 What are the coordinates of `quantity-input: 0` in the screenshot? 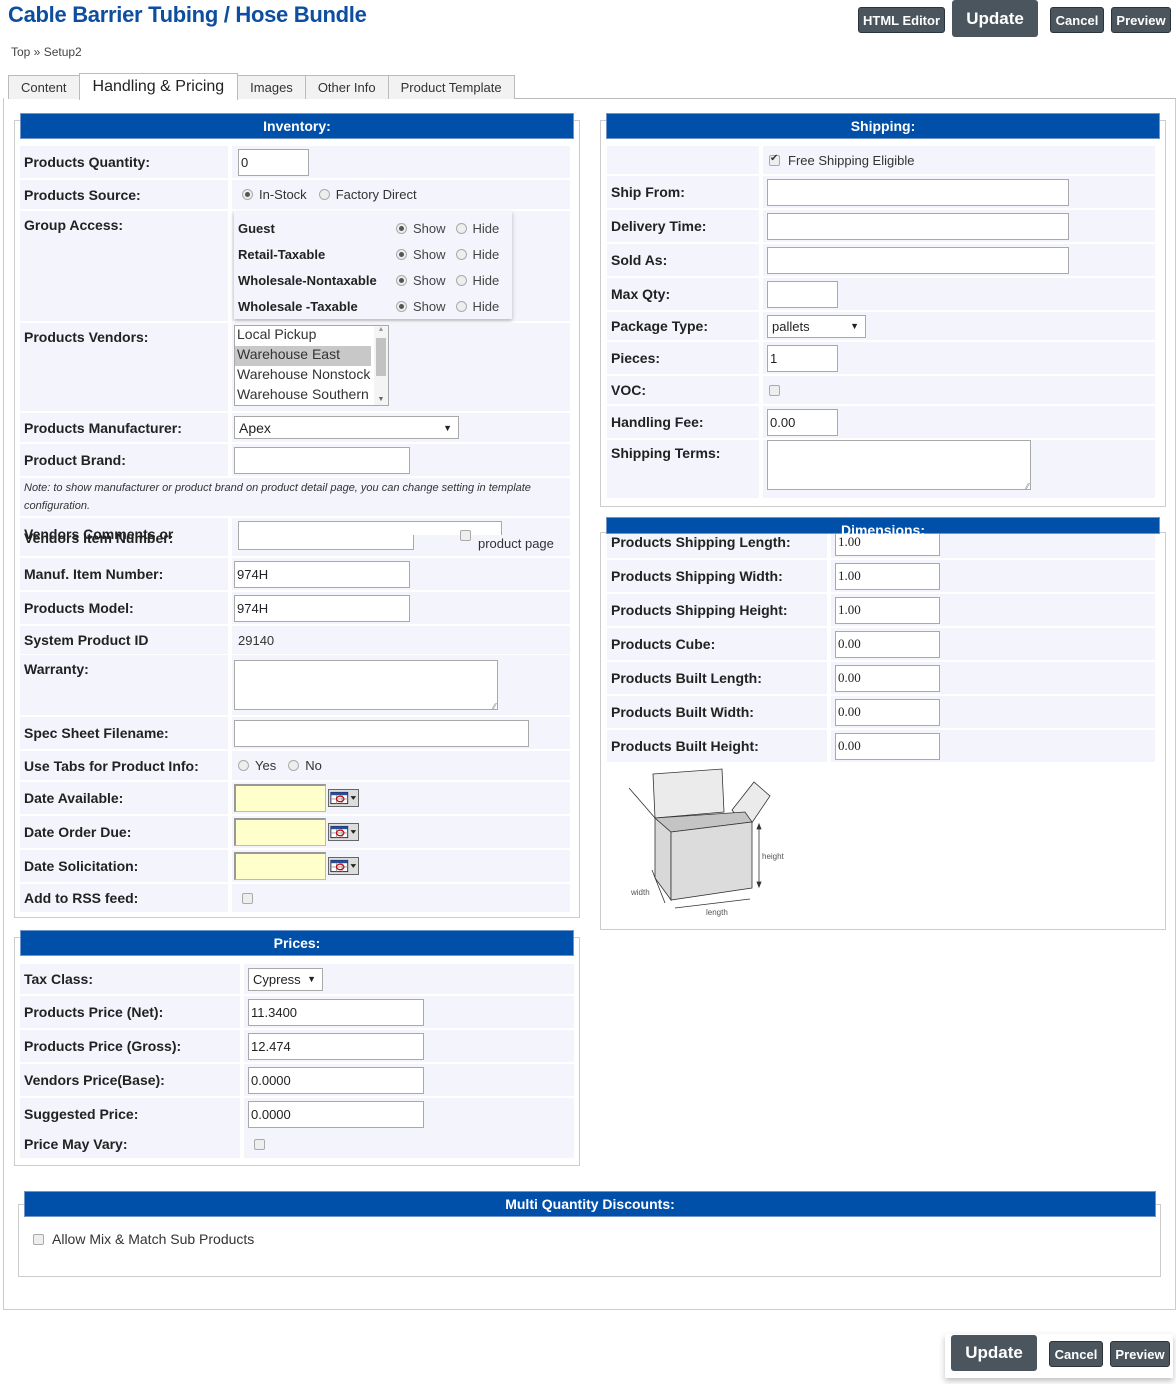 It's located at (273, 162).